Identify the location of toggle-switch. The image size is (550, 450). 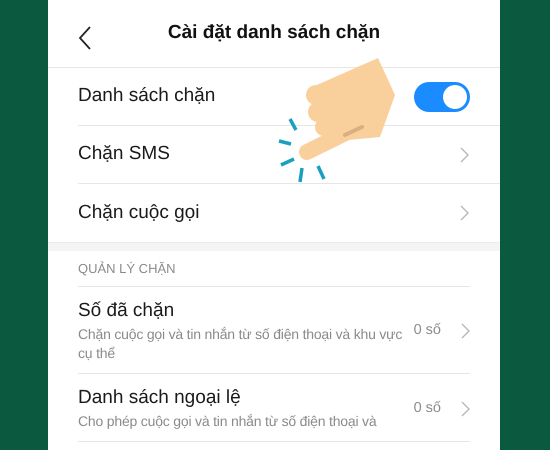
(442, 97).